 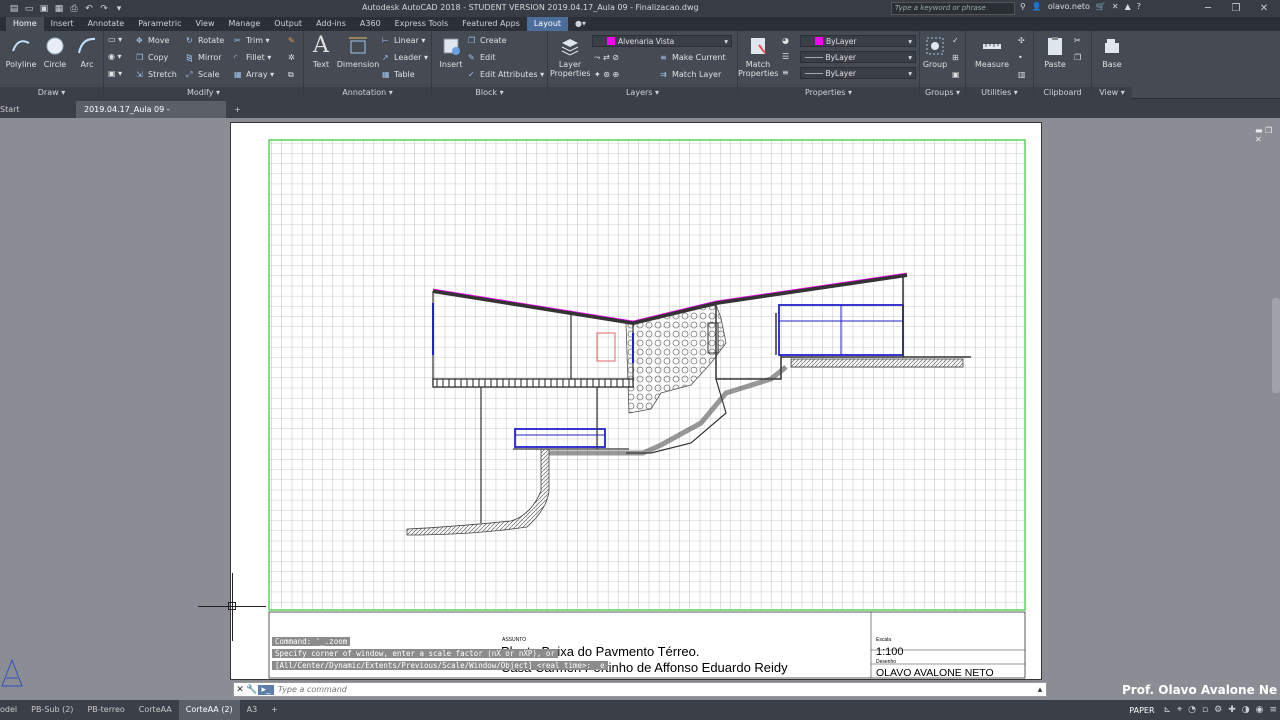 I want to click on tab-view: View, so click(x=205, y=24).